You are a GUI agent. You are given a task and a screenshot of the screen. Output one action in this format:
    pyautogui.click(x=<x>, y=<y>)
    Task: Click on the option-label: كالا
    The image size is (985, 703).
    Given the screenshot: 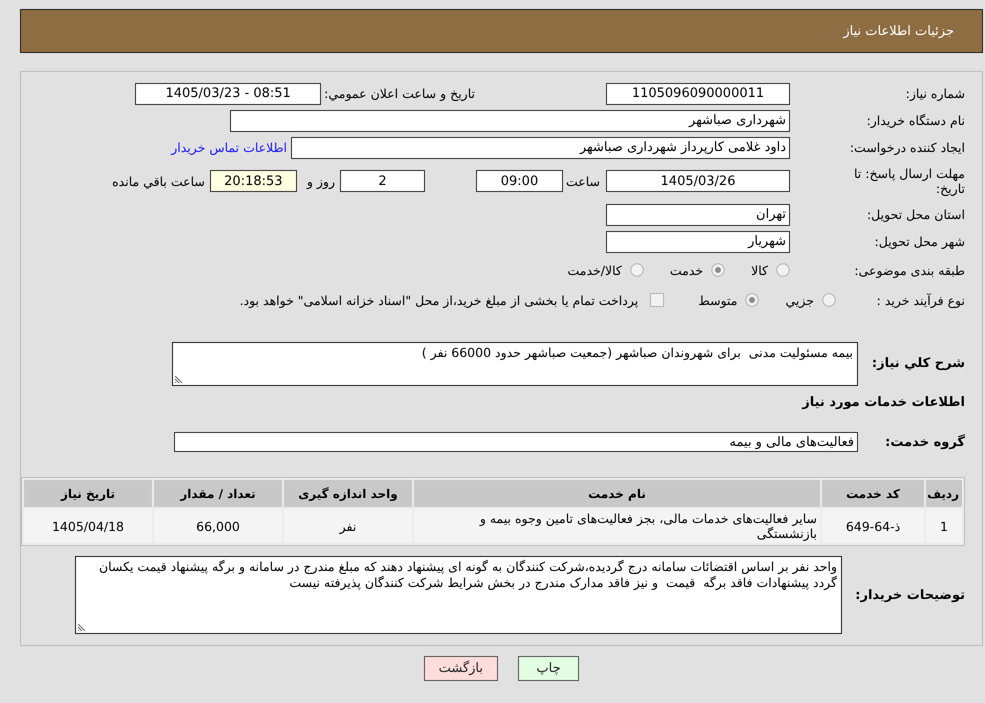 What is the action you would take?
    pyautogui.click(x=759, y=270)
    